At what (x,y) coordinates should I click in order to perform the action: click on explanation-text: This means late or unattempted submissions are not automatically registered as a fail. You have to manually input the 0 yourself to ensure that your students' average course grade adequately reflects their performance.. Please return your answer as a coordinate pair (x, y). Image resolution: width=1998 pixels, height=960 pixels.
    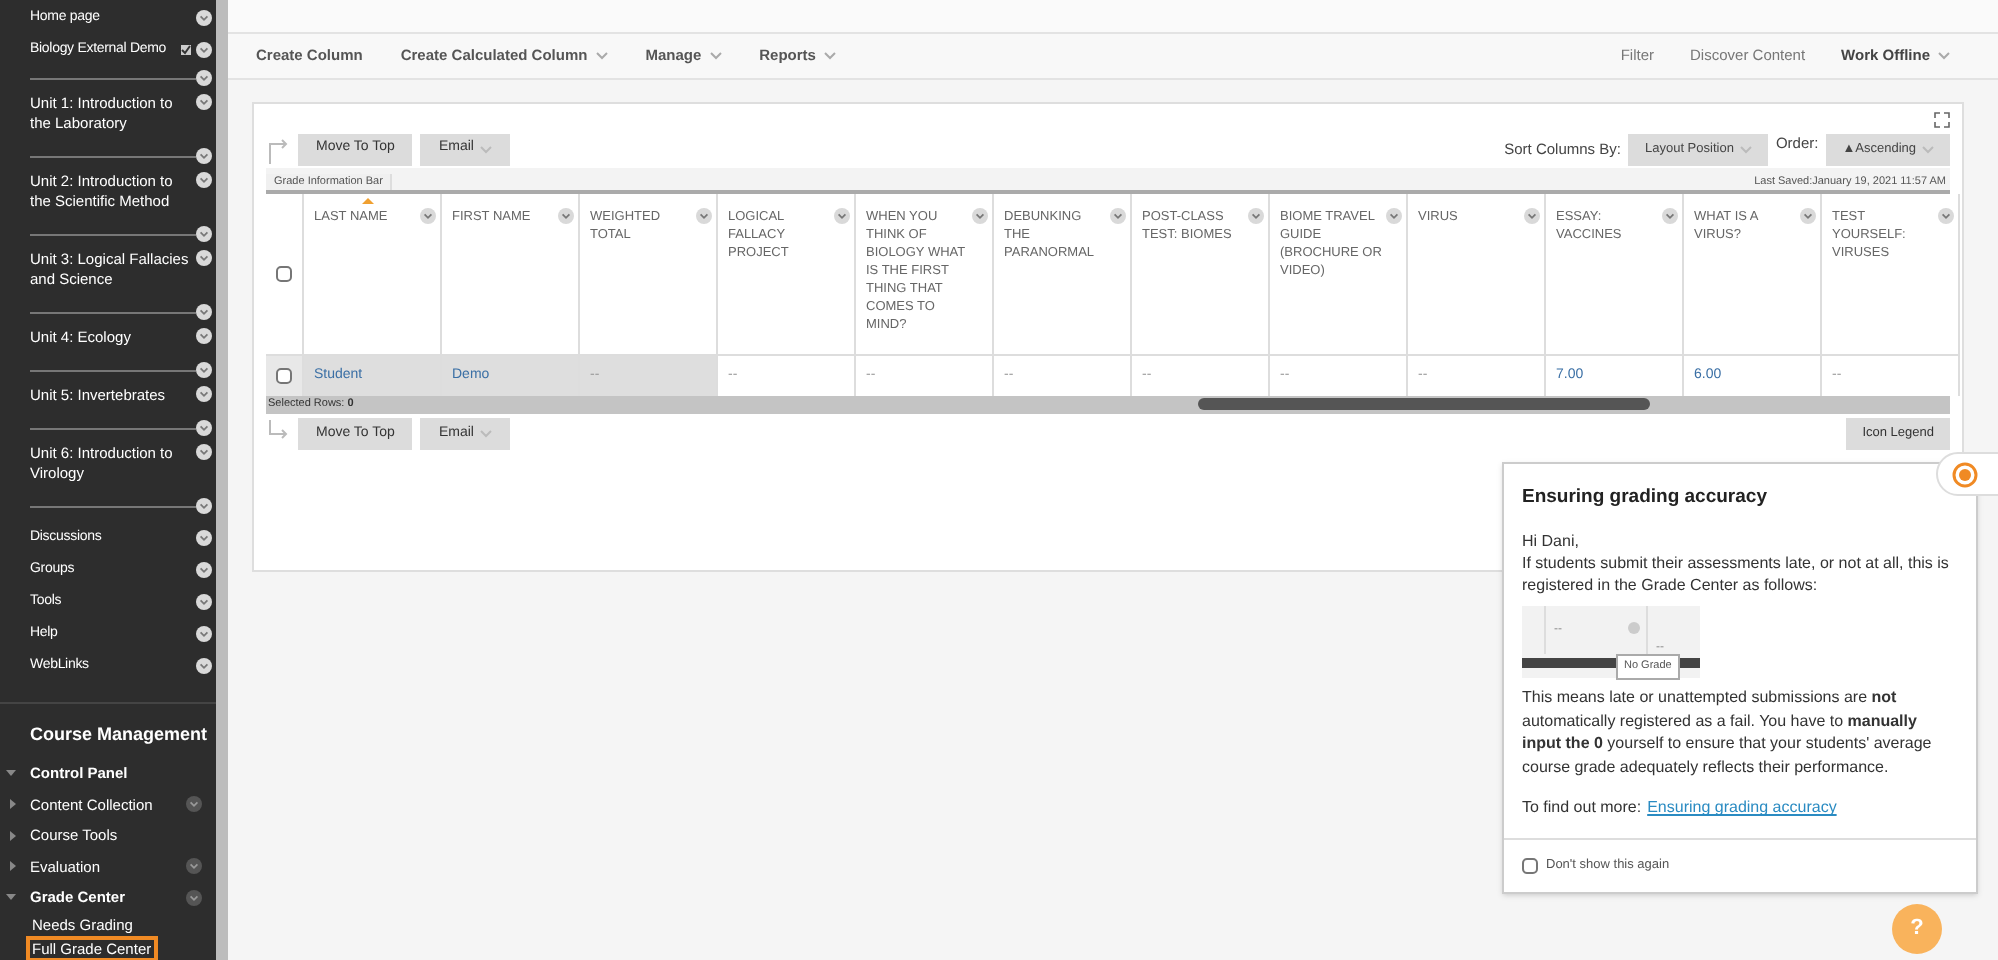
    Looking at the image, I should click on (1728, 732).